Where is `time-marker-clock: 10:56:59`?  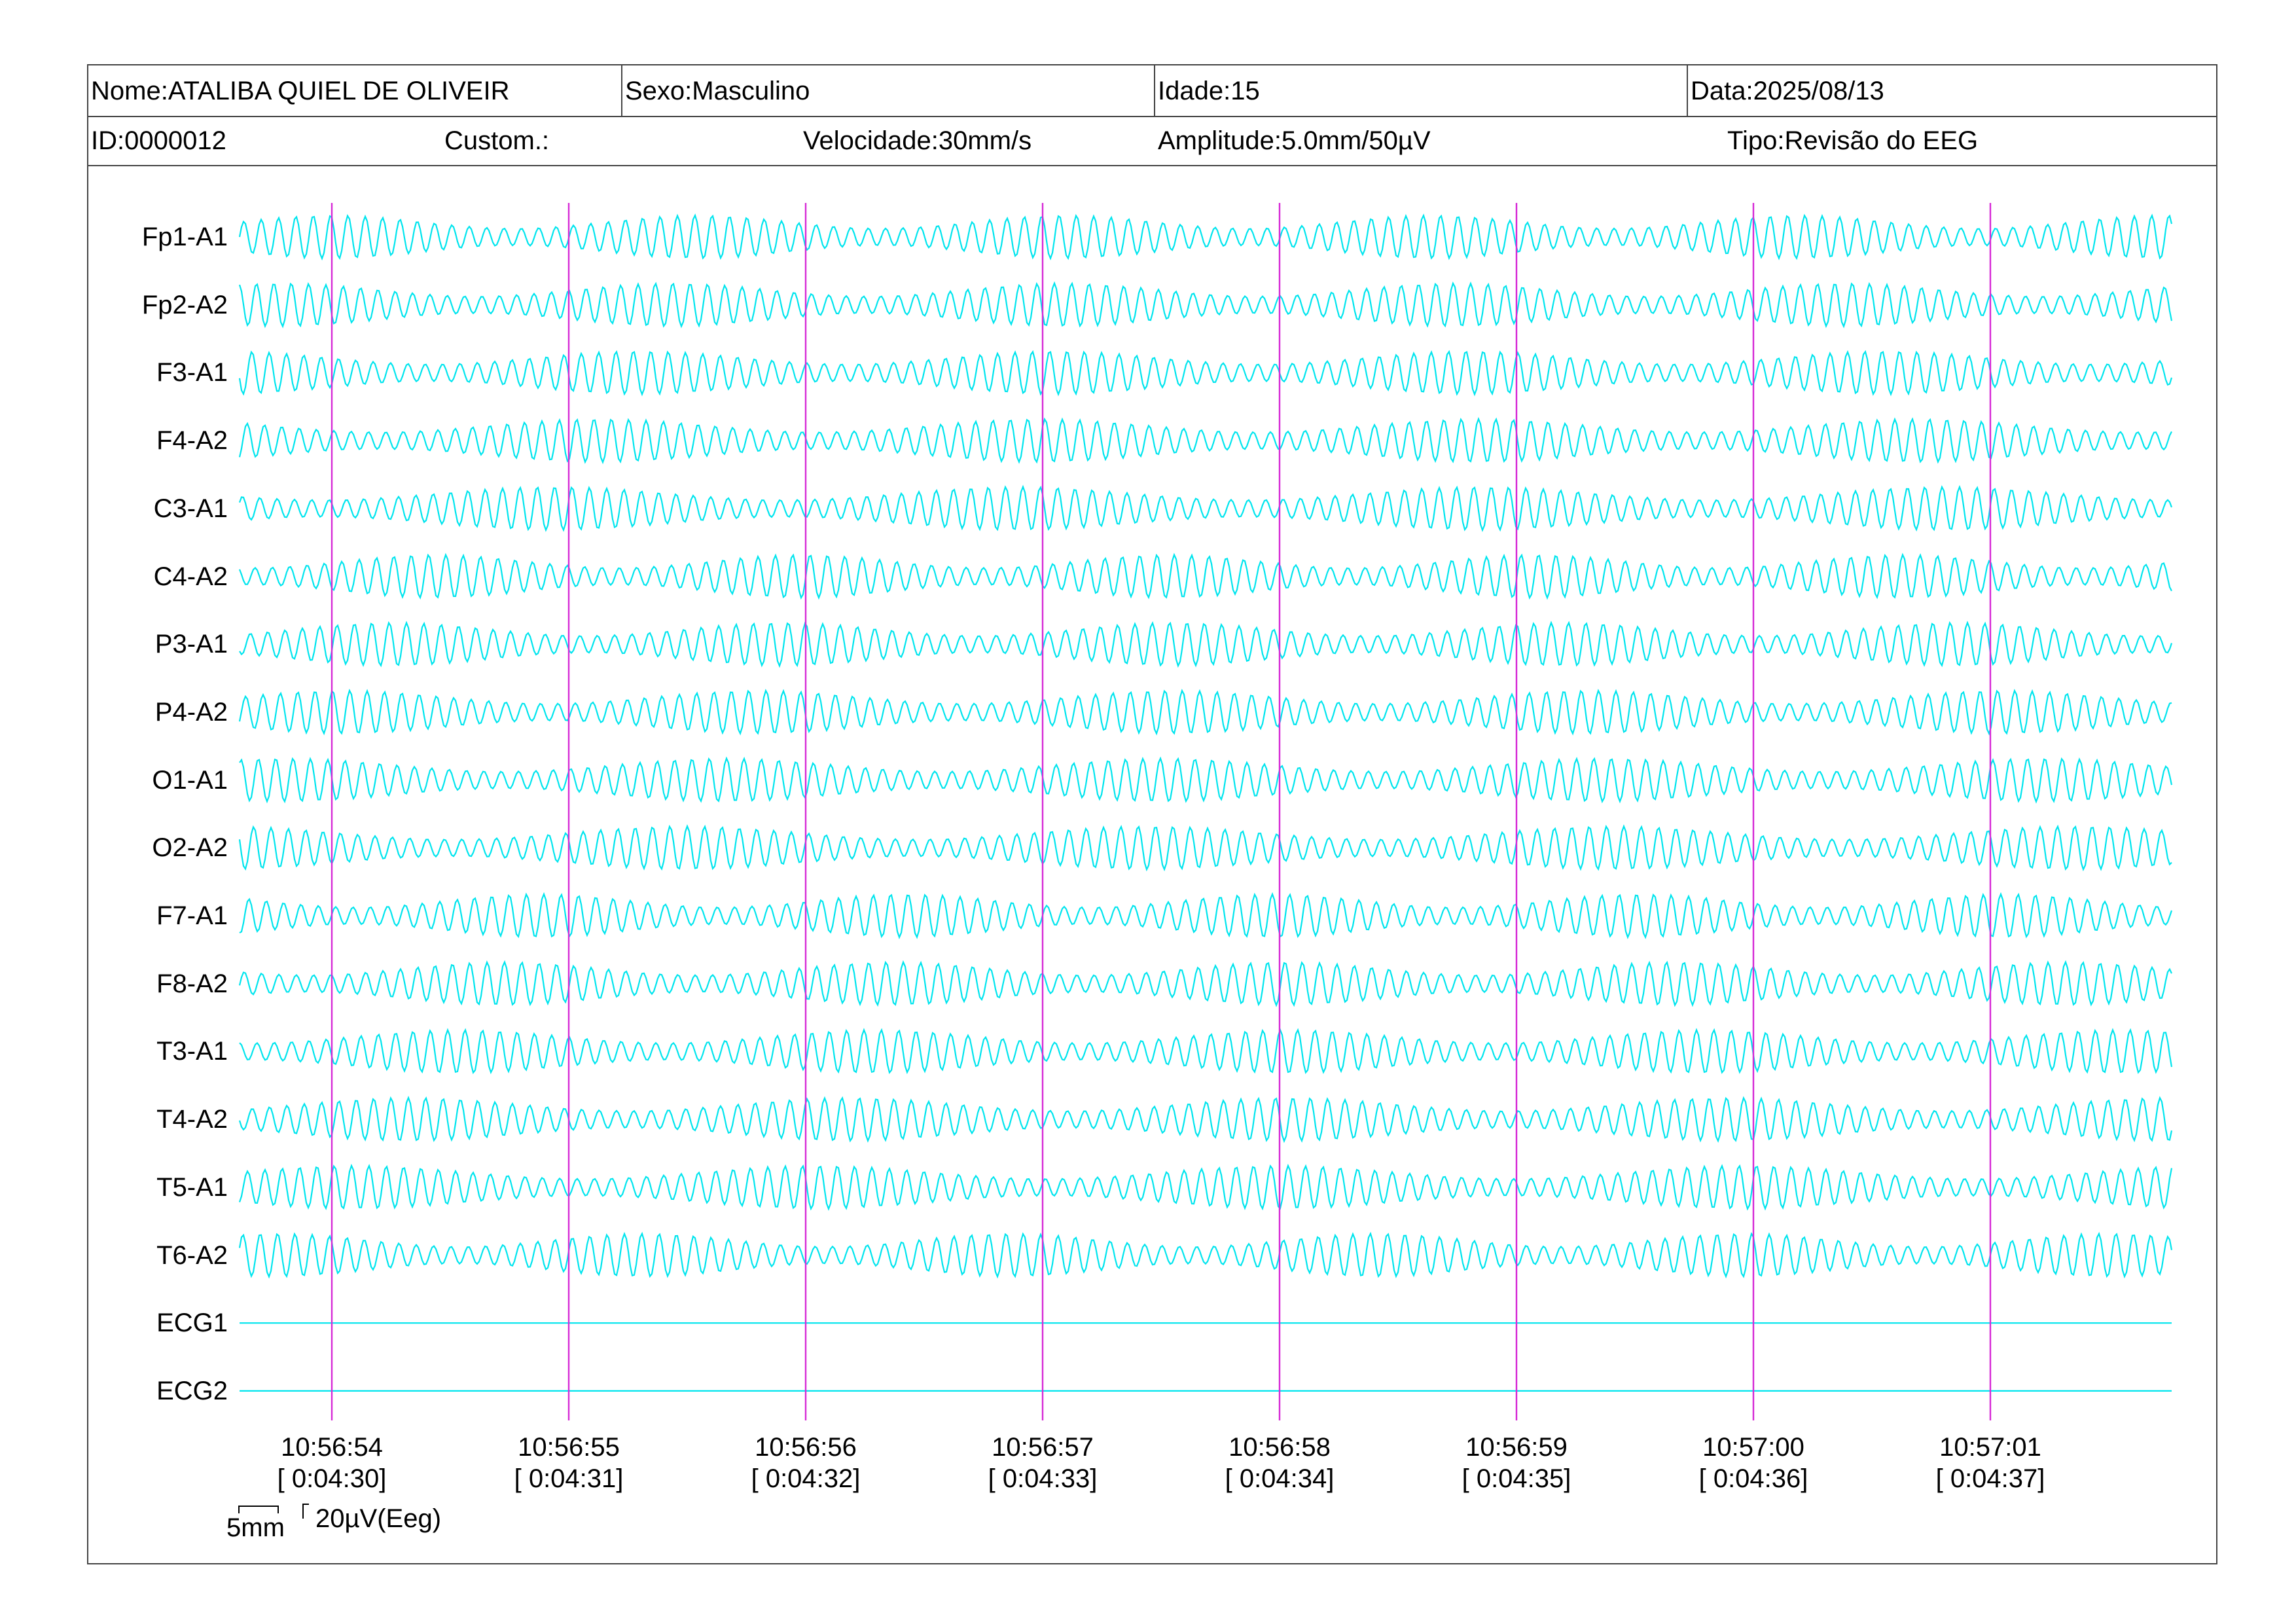
time-marker-clock: 10:56:59 is located at coordinates (1516, 1447).